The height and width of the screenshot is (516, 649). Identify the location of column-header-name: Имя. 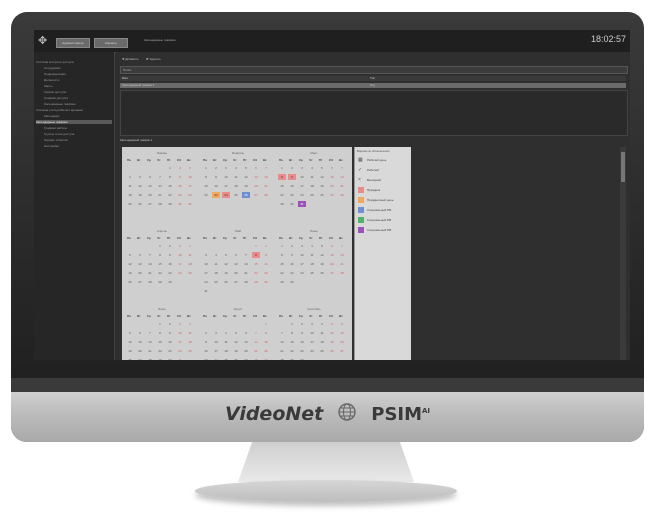
(125, 78).